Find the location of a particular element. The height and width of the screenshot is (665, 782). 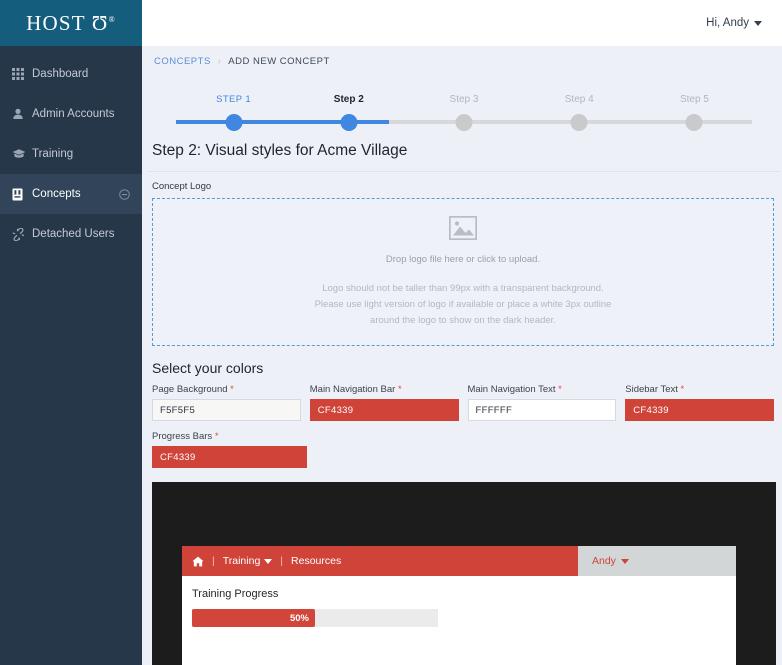

preview-nav-item-training: Training is located at coordinates (248, 561).